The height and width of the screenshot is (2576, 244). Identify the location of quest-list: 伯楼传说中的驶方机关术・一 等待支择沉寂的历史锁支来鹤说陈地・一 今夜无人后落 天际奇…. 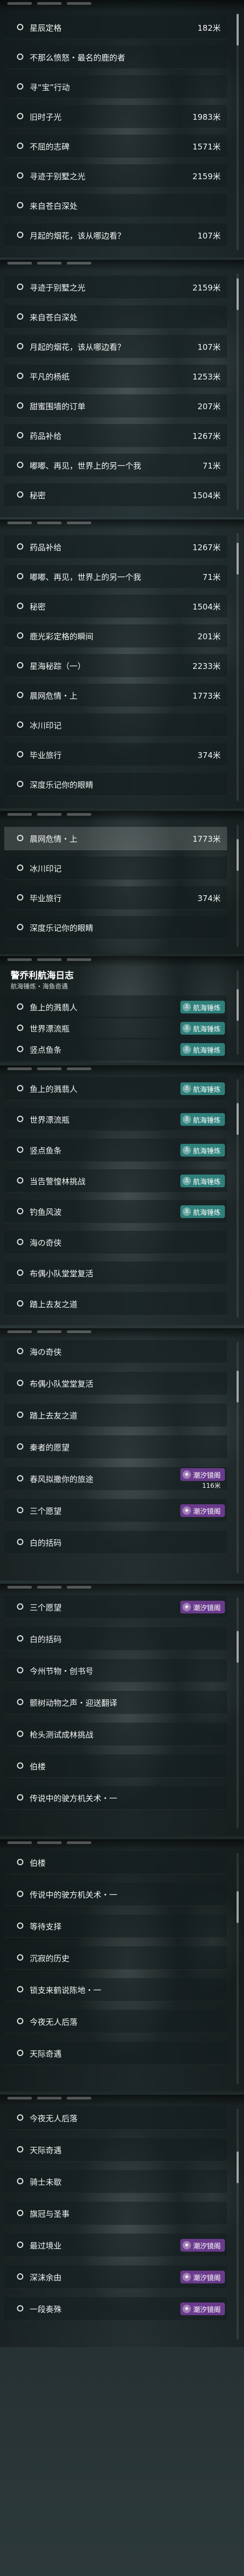
(122, 1965).